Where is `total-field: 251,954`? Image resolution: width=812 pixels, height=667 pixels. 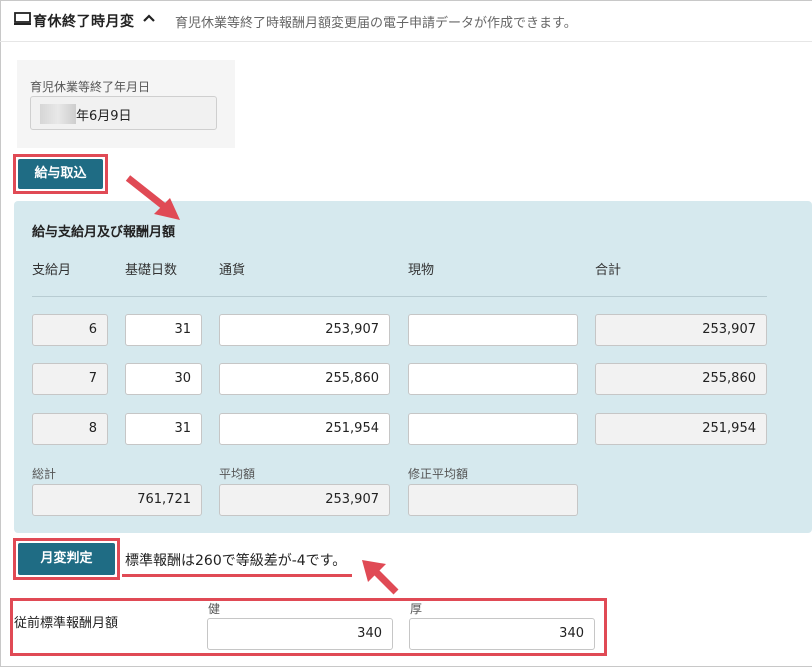 total-field: 251,954 is located at coordinates (681, 429).